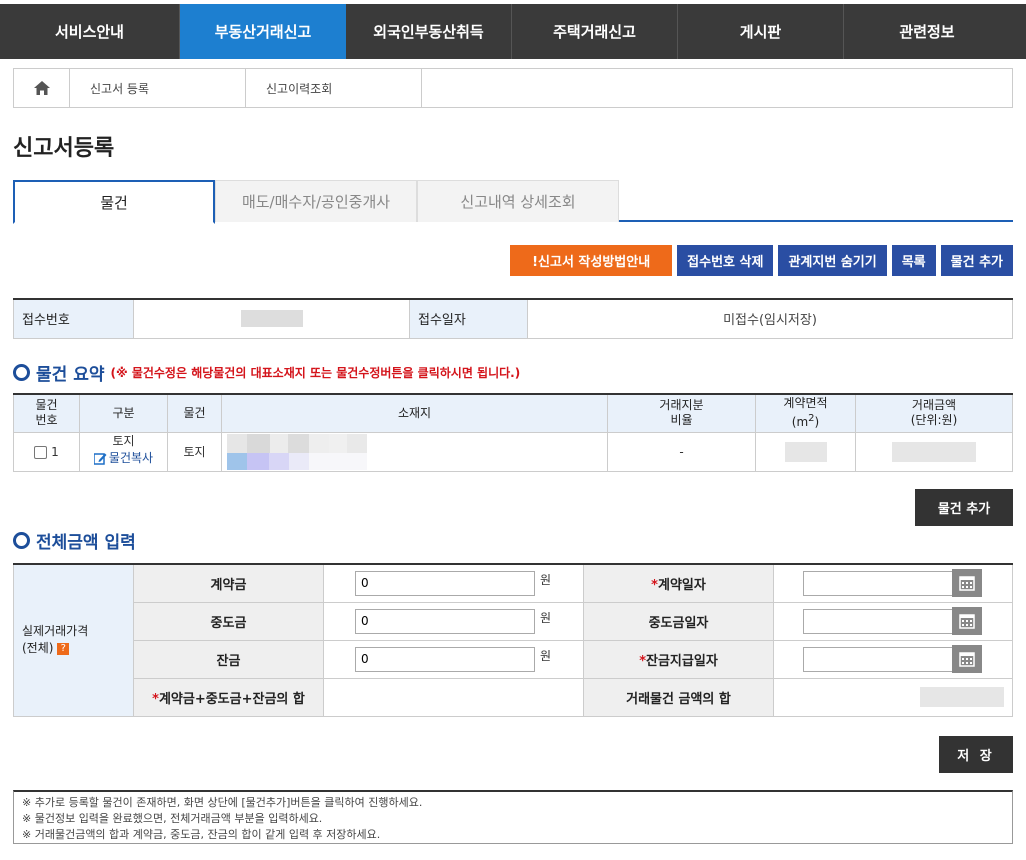 Image resolution: width=1026 pixels, height=860 pixels. What do you see at coordinates (158, 88) in the screenshot?
I see `breadcrumb-report-register: 신고서 등록` at bounding box center [158, 88].